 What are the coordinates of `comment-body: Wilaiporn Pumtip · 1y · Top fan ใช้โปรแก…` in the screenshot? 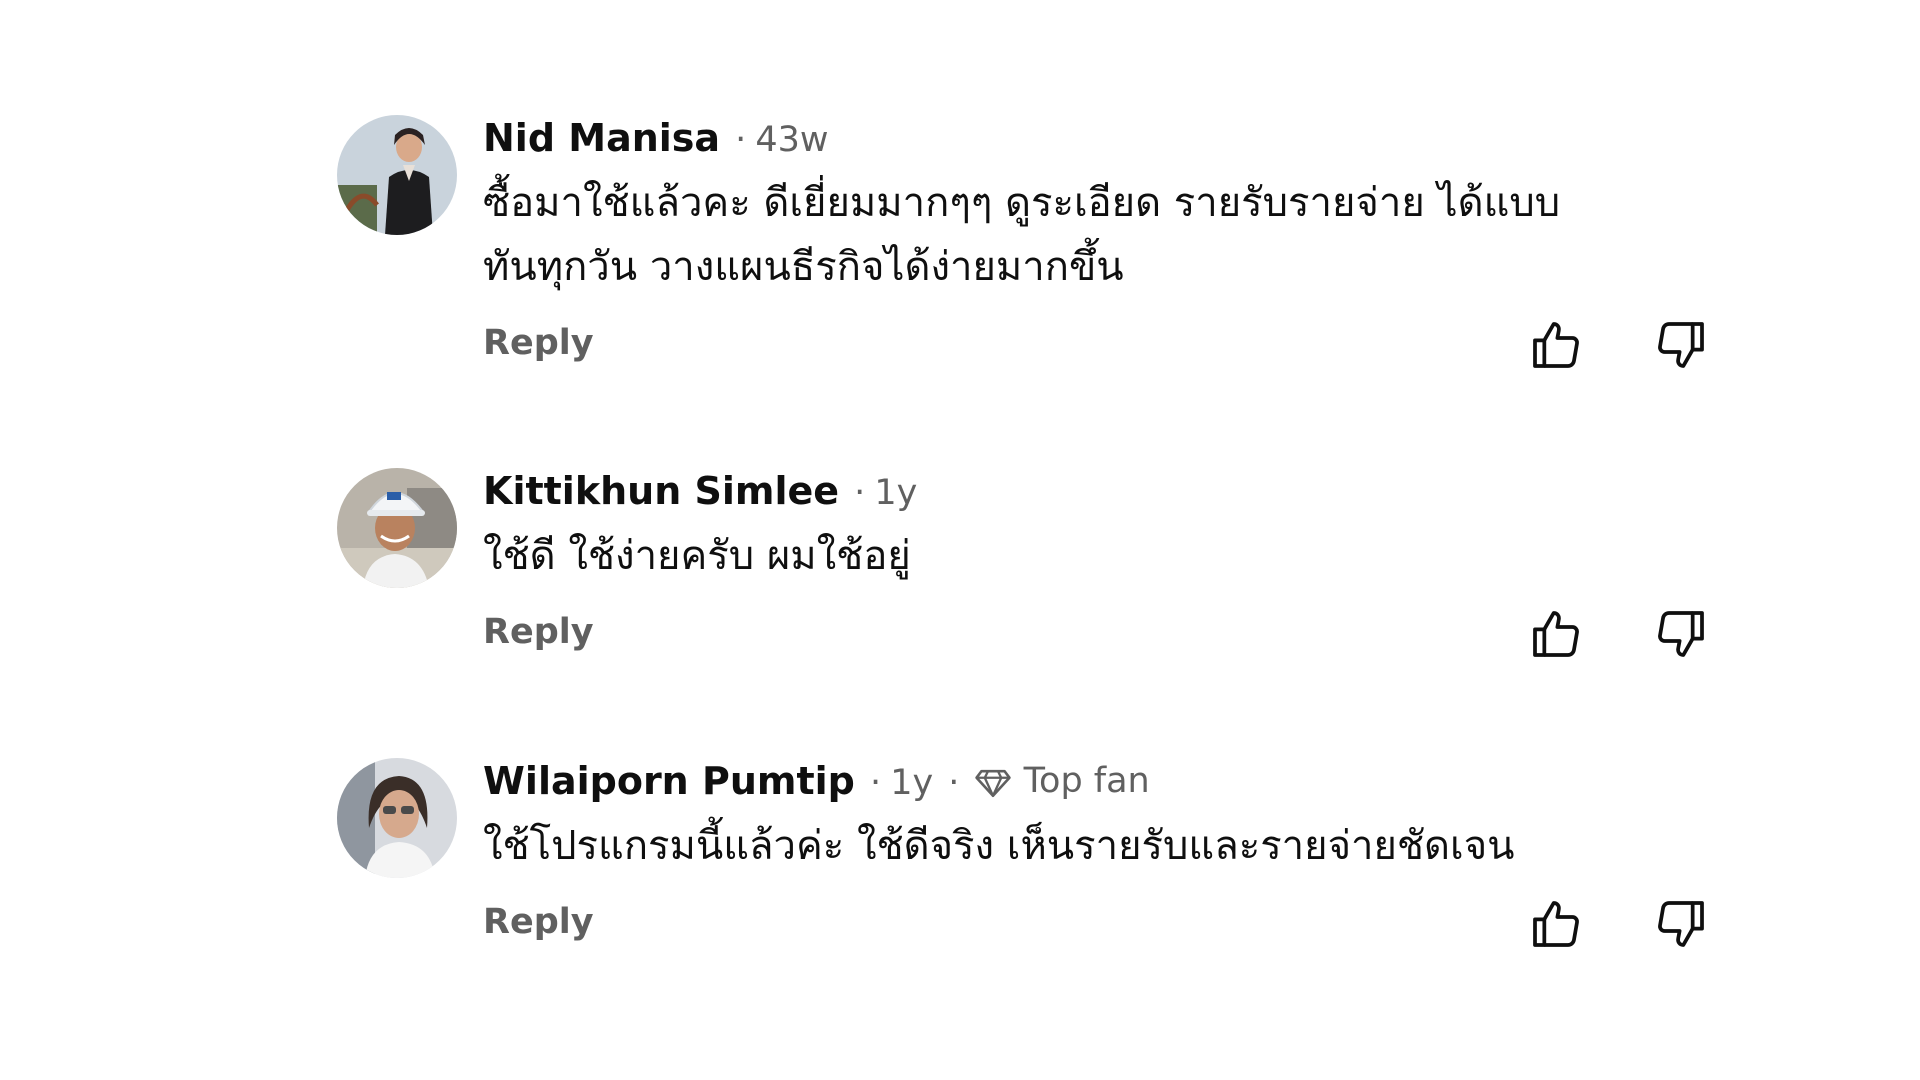 It's located at (1093, 857).